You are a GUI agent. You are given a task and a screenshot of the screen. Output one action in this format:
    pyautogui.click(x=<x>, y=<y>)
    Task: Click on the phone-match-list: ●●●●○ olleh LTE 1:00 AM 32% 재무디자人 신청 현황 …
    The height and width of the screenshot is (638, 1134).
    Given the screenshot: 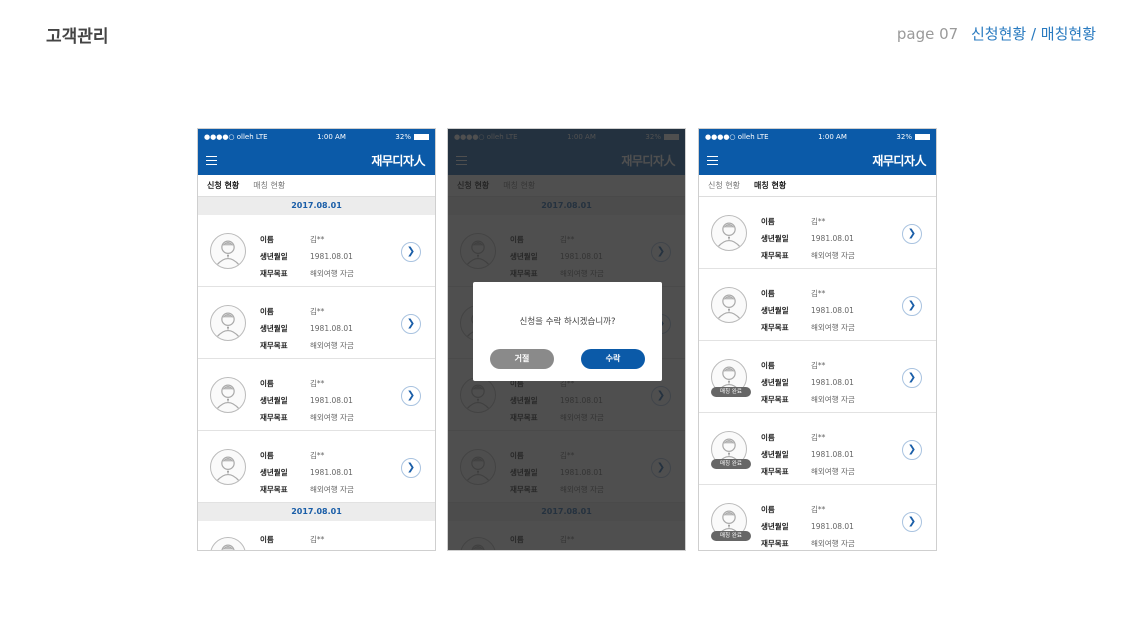 What is the action you would take?
    pyautogui.click(x=817, y=339)
    